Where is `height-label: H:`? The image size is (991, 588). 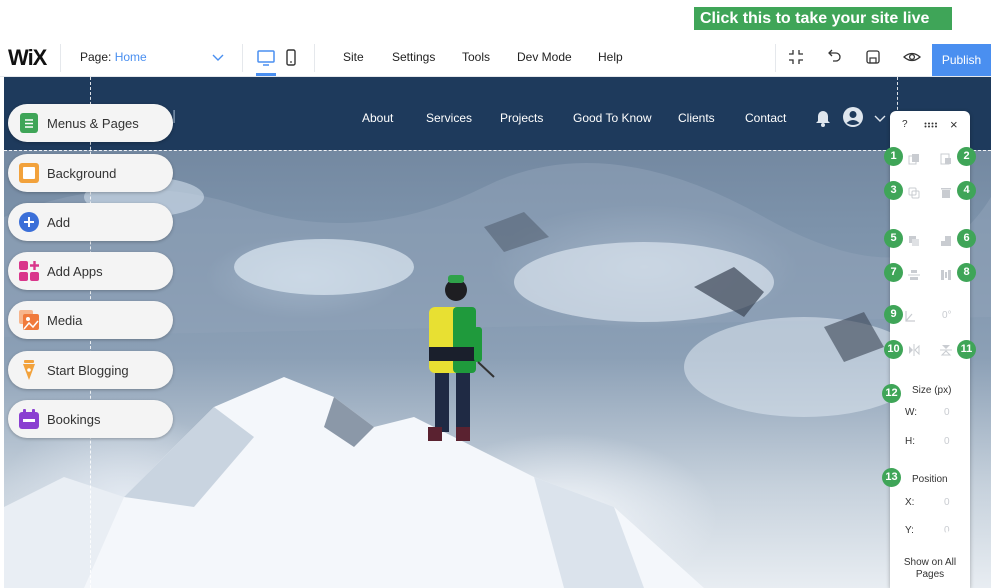 height-label: H: is located at coordinates (910, 441).